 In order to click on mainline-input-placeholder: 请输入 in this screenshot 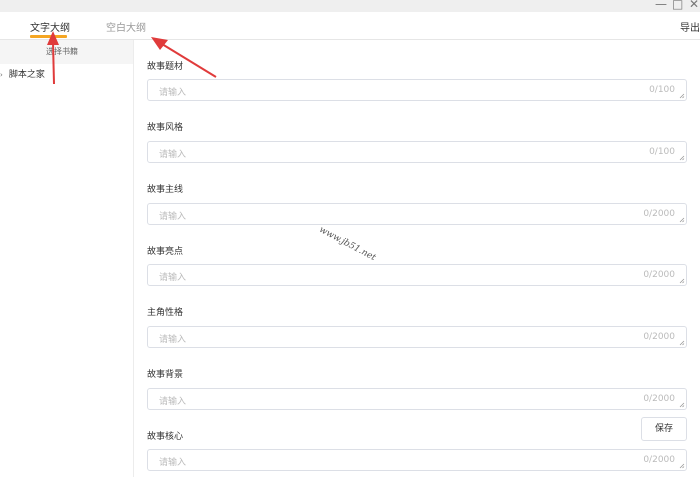, I will do `click(173, 217)`.